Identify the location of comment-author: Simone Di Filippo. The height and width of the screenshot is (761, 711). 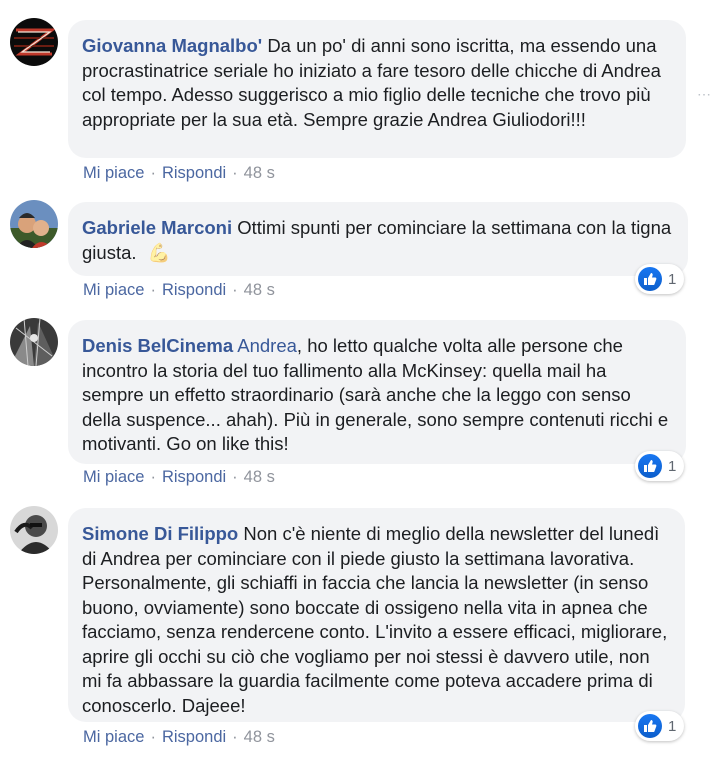
(160, 533).